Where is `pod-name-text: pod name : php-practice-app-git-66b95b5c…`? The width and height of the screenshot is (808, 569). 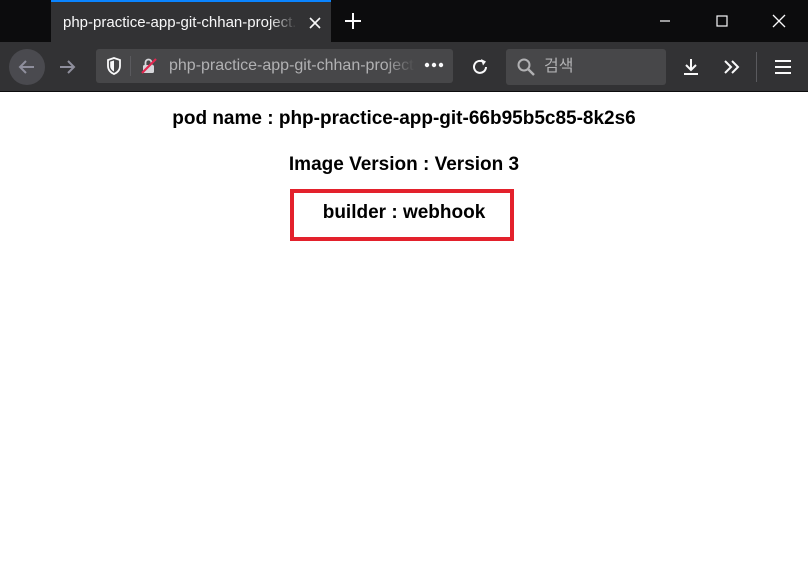 pod-name-text: pod name : php-practice-app-git-66b95b5c… is located at coordinates (404, 118).